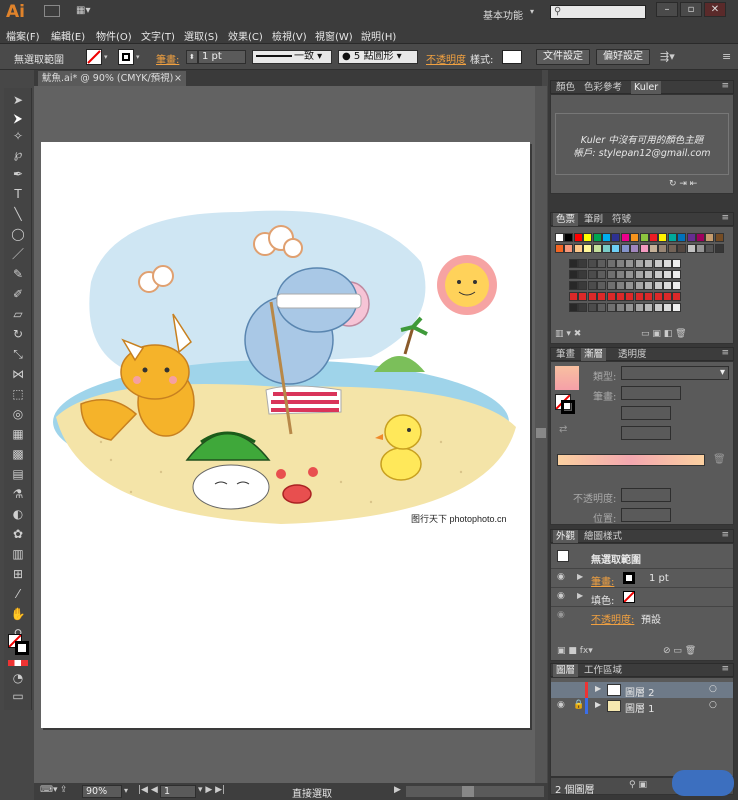 This screenshot has height=800, width=738. Describe the element at coordinates (18, 274) in the screenshot. I see `pencil-icon: ✎` at that location.